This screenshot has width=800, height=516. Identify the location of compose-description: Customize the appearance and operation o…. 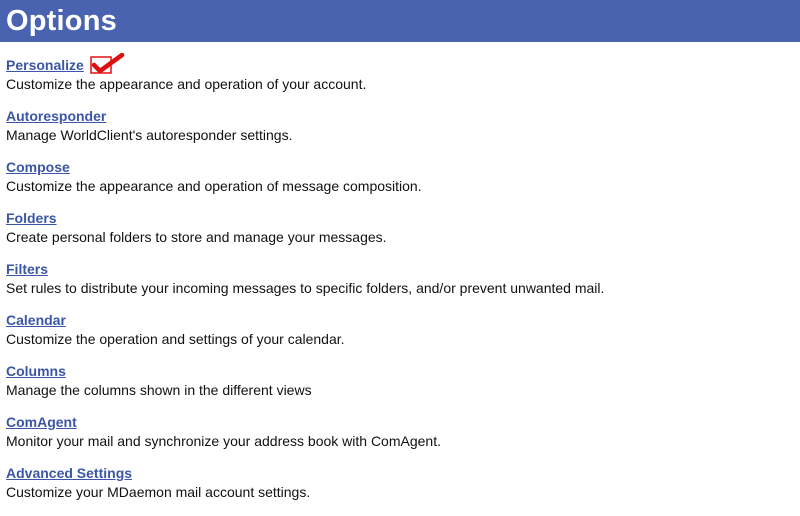
(214, 186).